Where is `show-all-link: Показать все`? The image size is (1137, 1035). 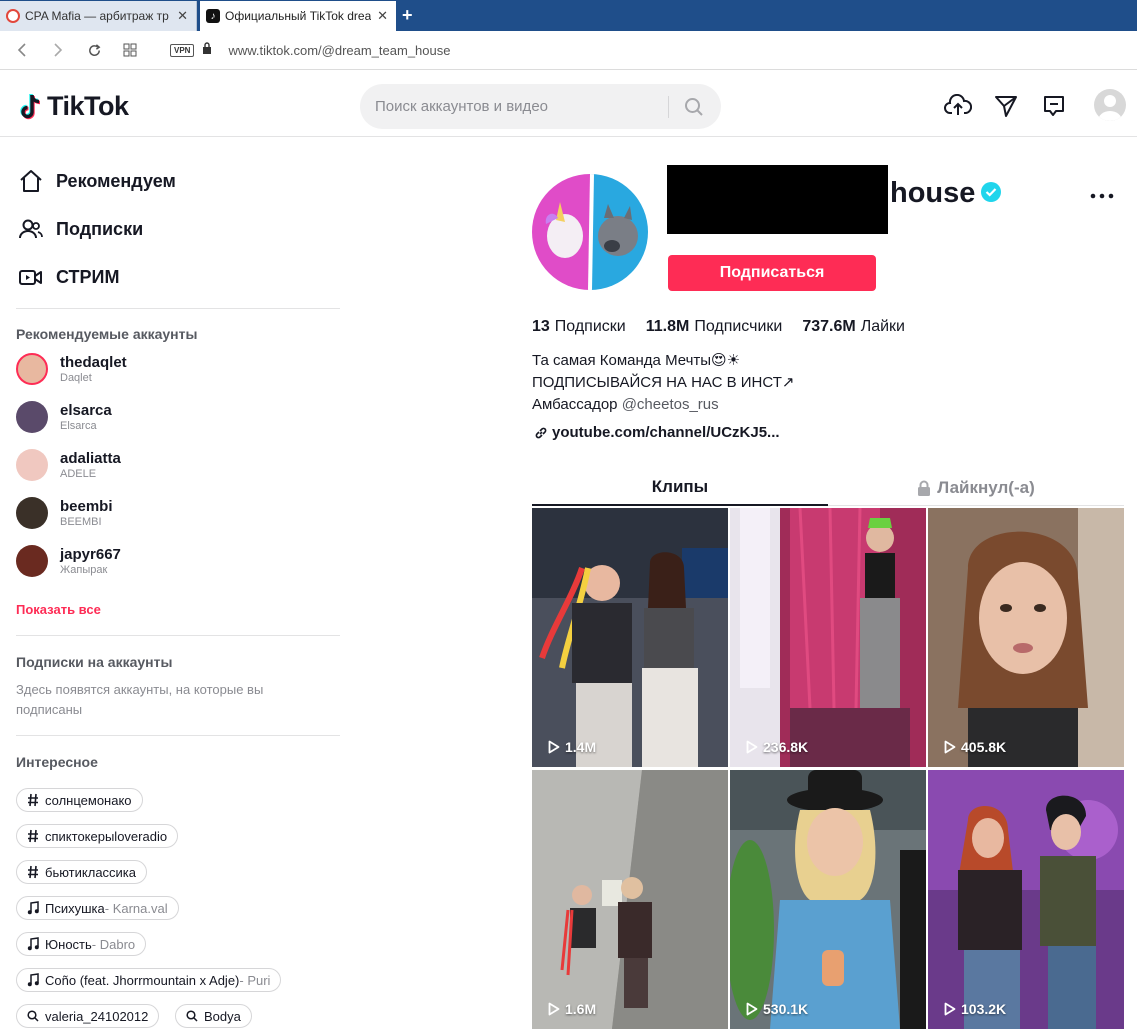
show-all-link: Показать все is located at coordinates (58, 609).